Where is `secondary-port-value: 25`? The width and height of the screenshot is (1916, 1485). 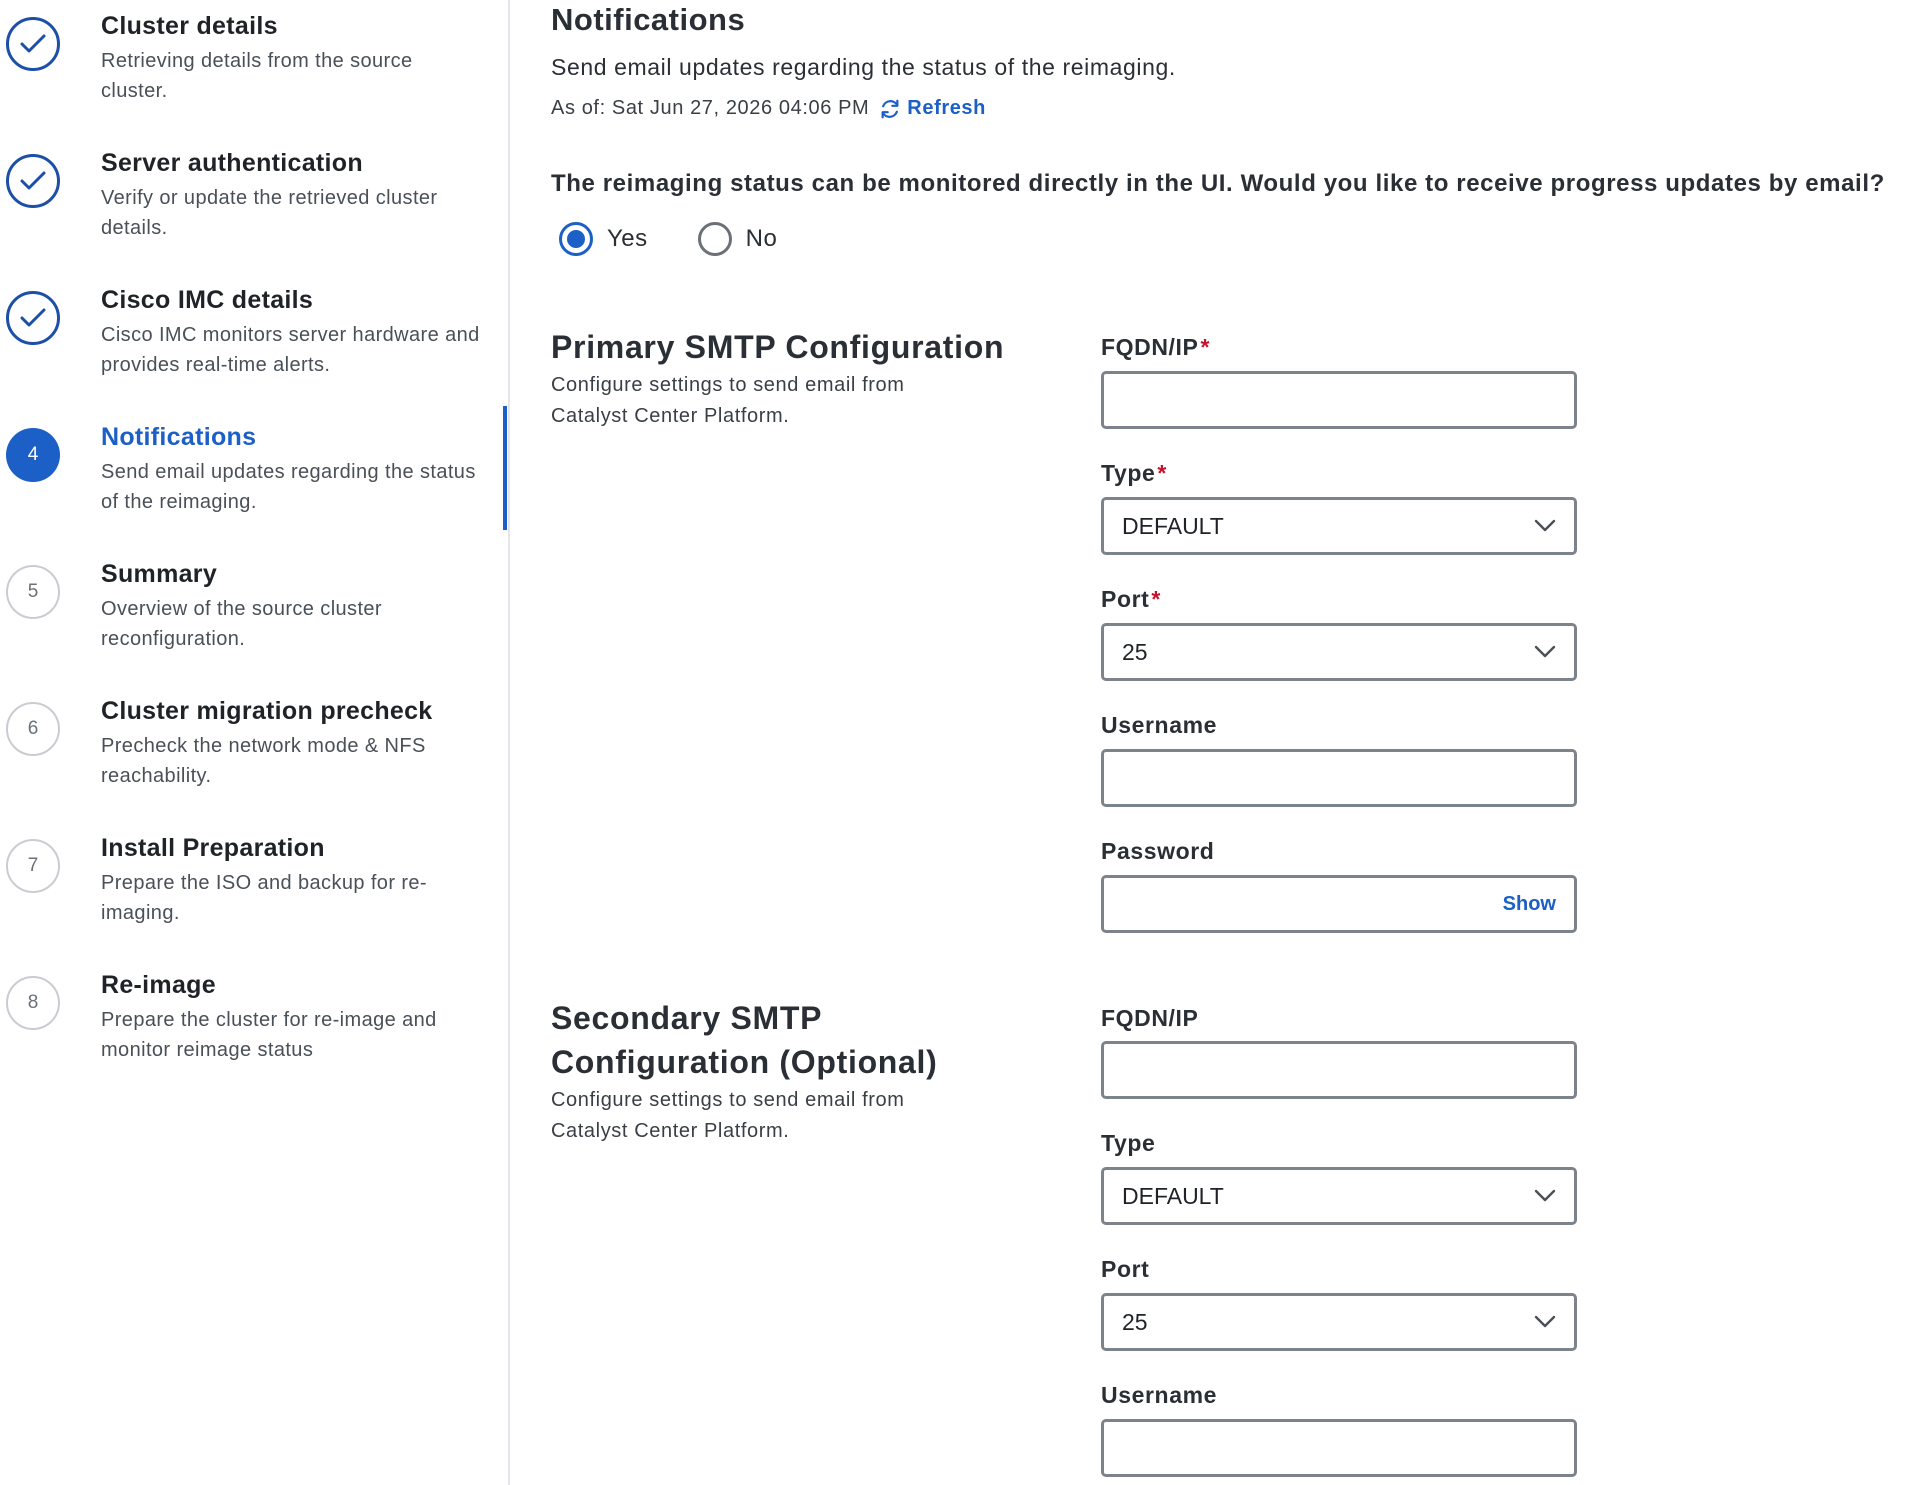 secondary-port-value: 25 is located at coordinates (1135, 1321).